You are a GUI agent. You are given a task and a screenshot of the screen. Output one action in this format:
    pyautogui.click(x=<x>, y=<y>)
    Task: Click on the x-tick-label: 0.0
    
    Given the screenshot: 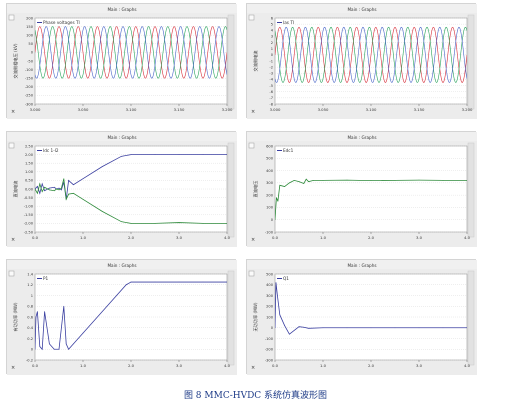 What is the action you would take?
    pyautogui.click(x=275, y=365)
    